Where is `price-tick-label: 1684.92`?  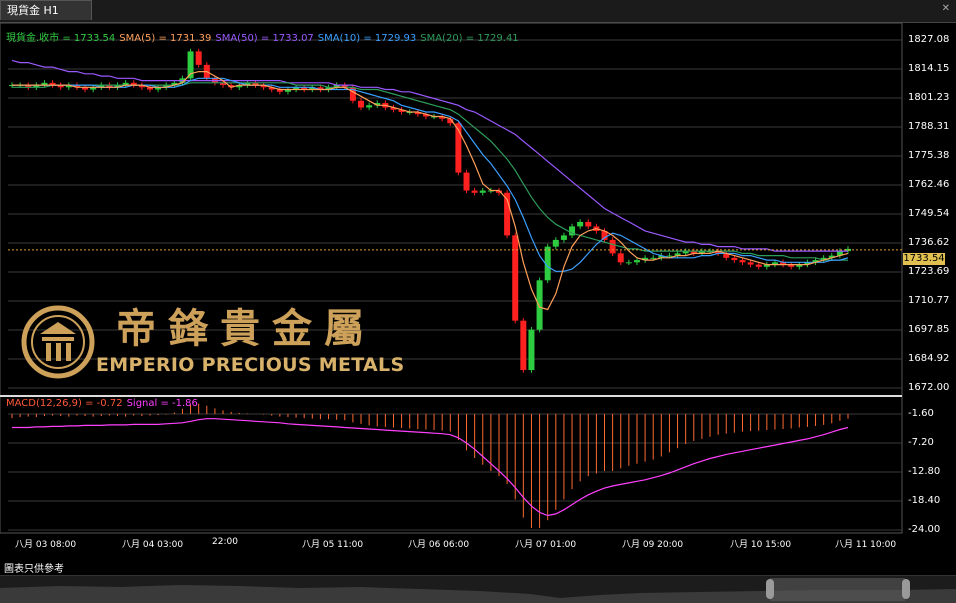
price-tick-label: 1684.92 is located at coordinates (929, 358).